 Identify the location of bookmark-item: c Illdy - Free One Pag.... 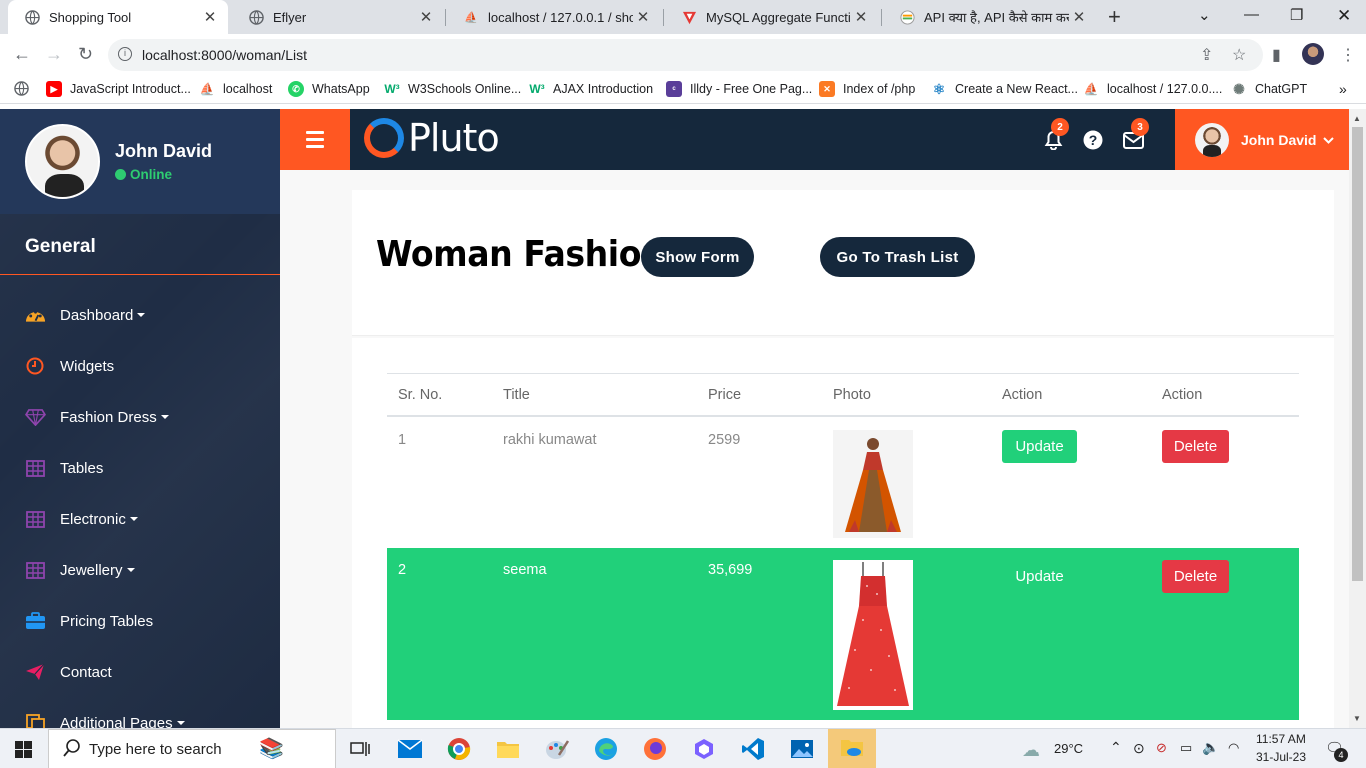
(739, 89).